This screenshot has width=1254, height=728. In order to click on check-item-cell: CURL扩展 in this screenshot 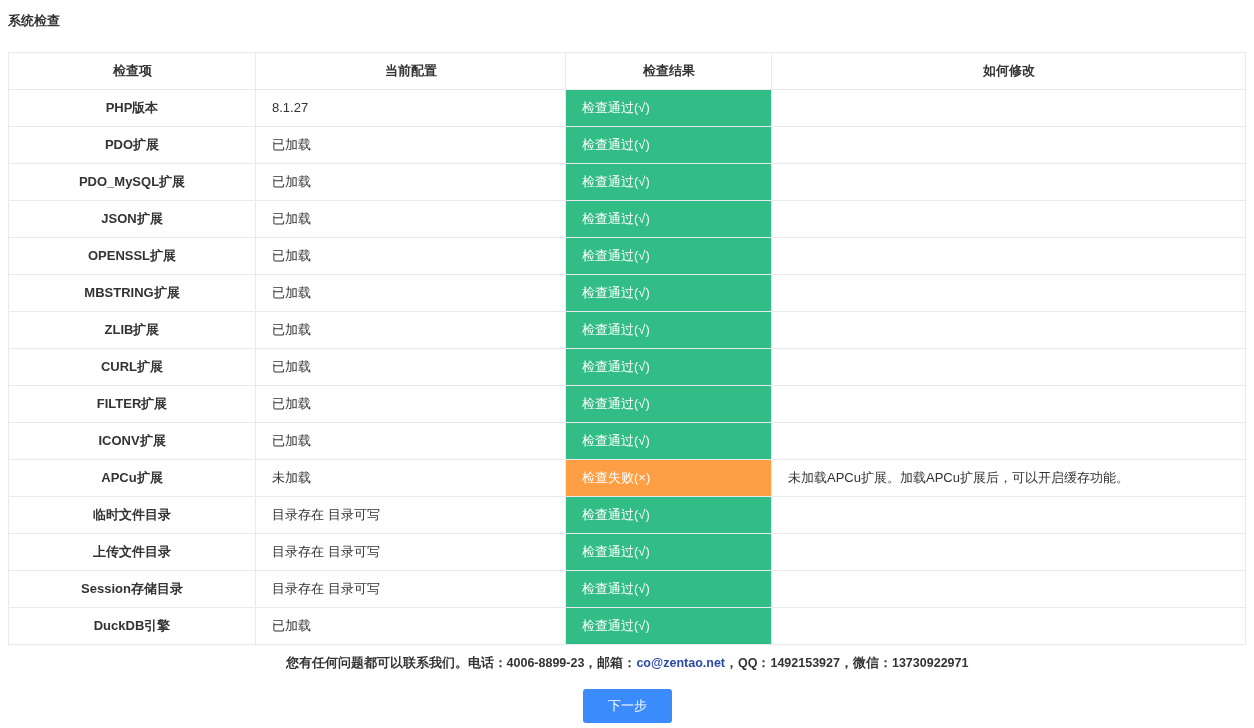, I will do `click(132, 367)`.